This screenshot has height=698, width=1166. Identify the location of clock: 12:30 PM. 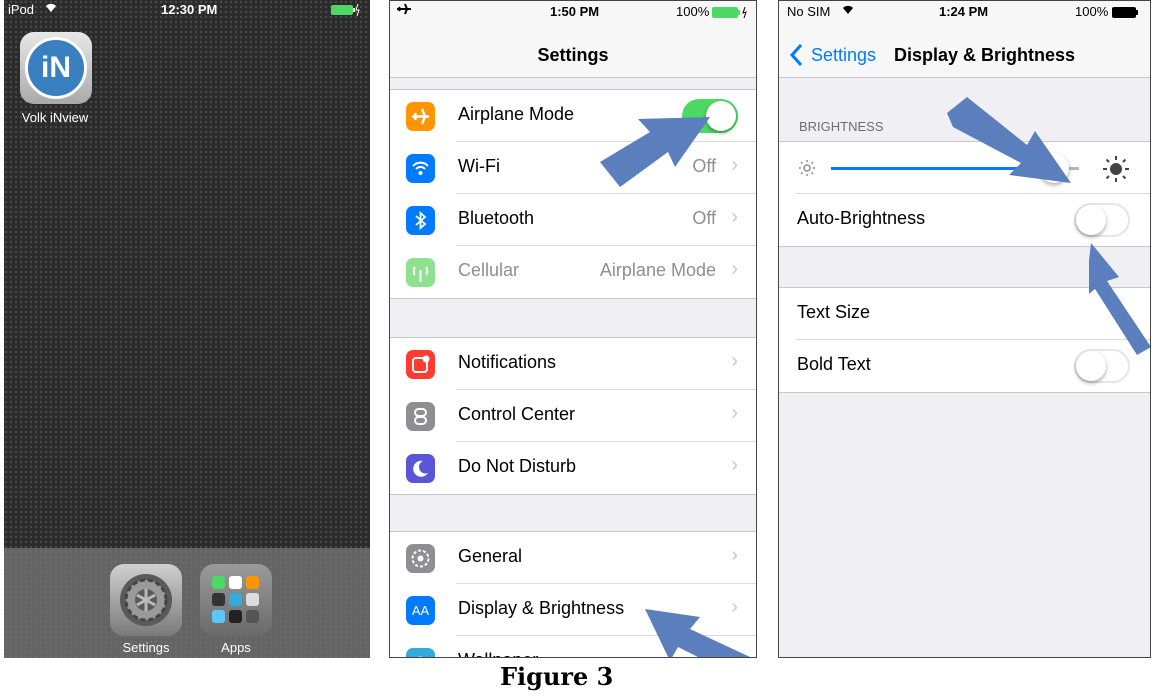
(189, 9).